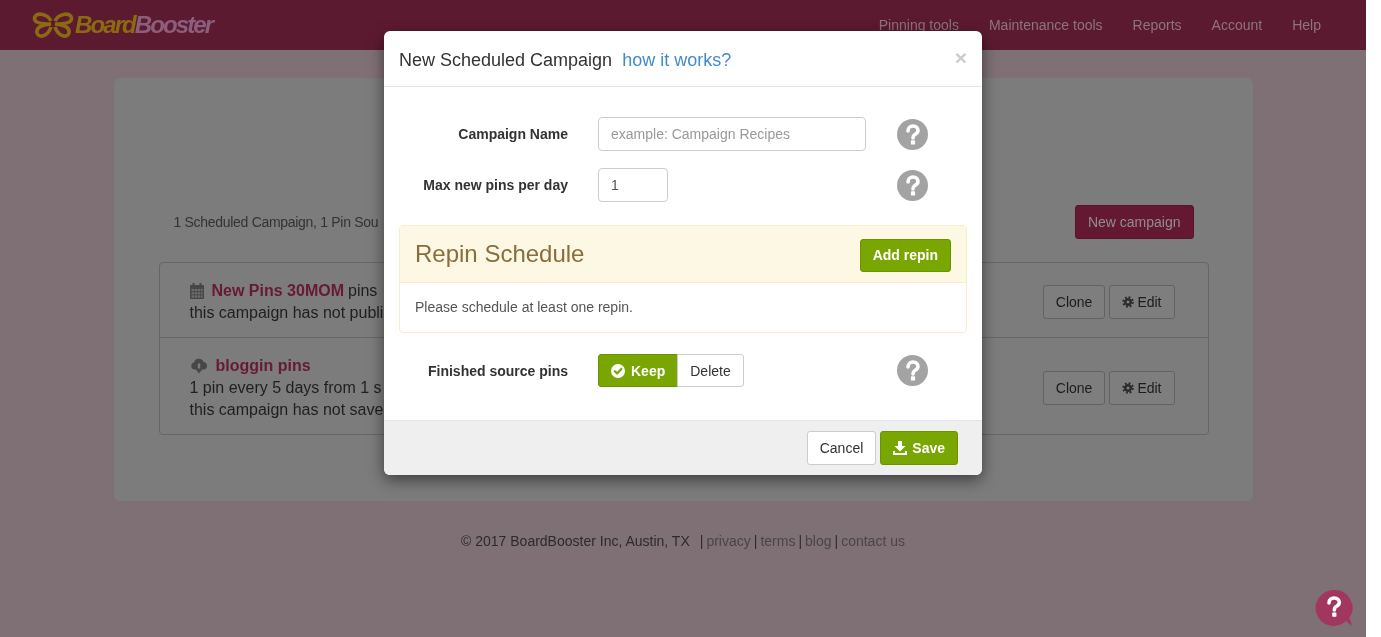 The image size is (1381, 637). I want to click on campaign-description: pins, so click(363, 291).